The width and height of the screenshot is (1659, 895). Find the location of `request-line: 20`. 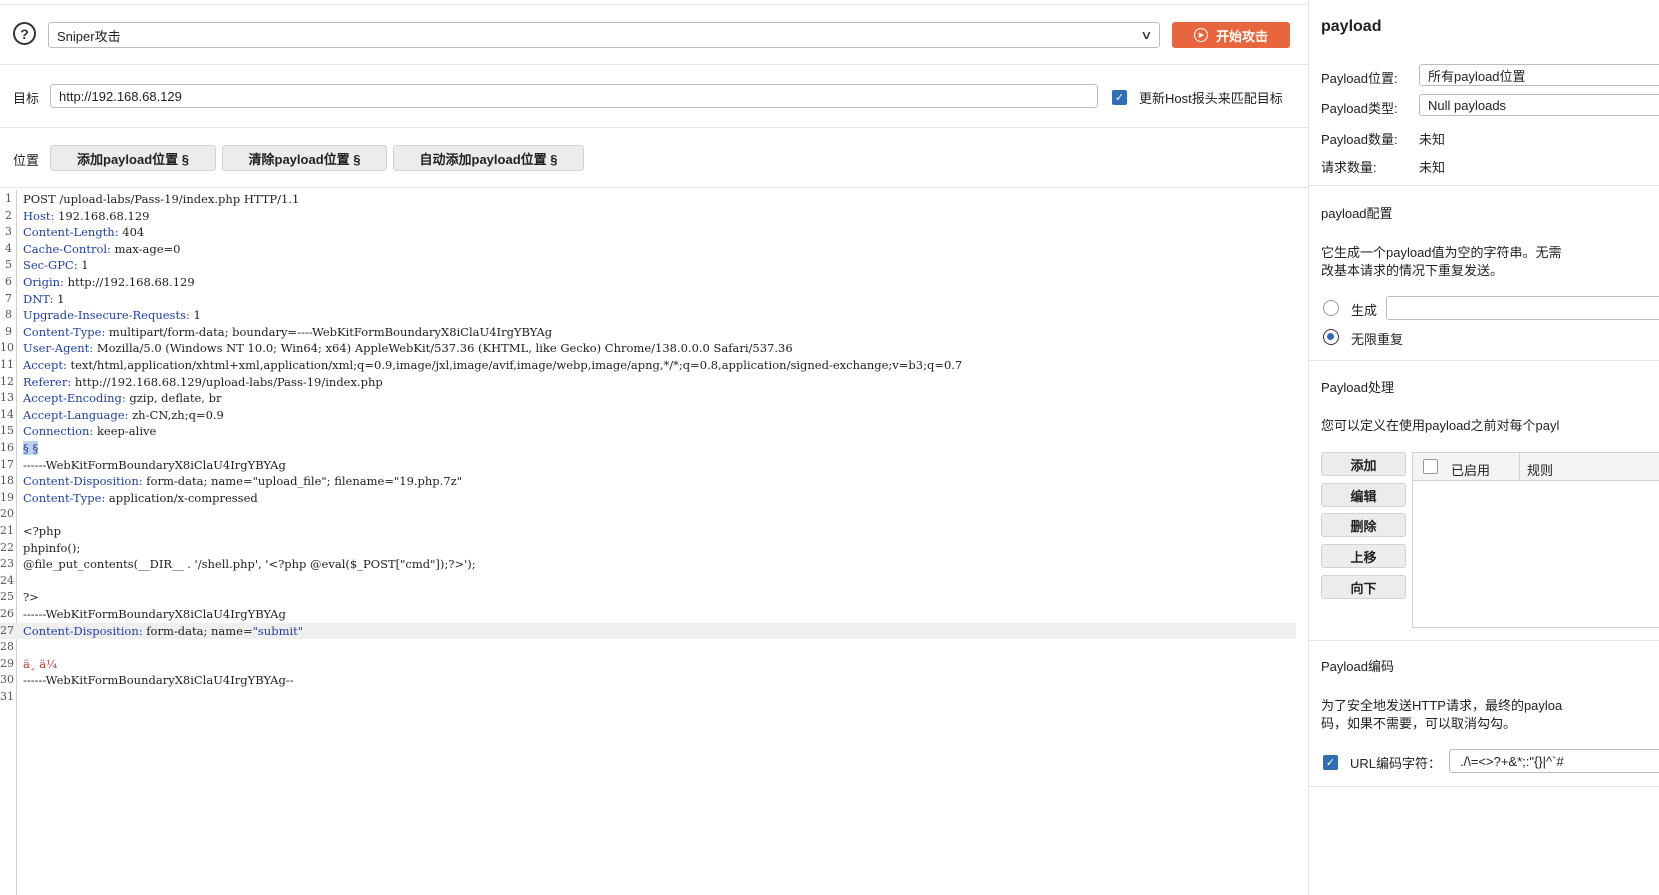

request-line: 20 is located at coordinates (648, 514).